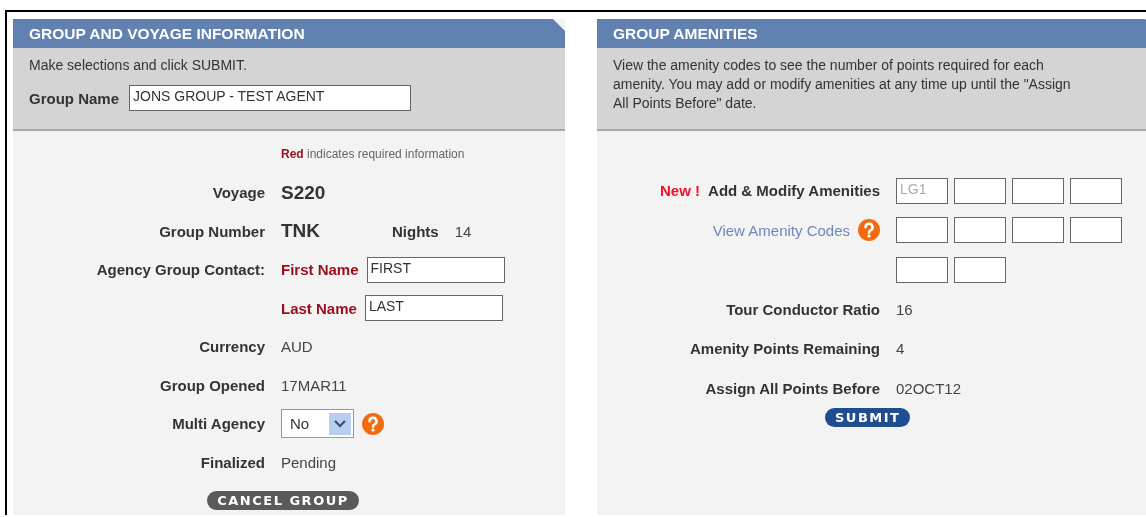 The width and height of the screenshot is (1146, 517). I want to click on field-value: 14, so click(463, 231).